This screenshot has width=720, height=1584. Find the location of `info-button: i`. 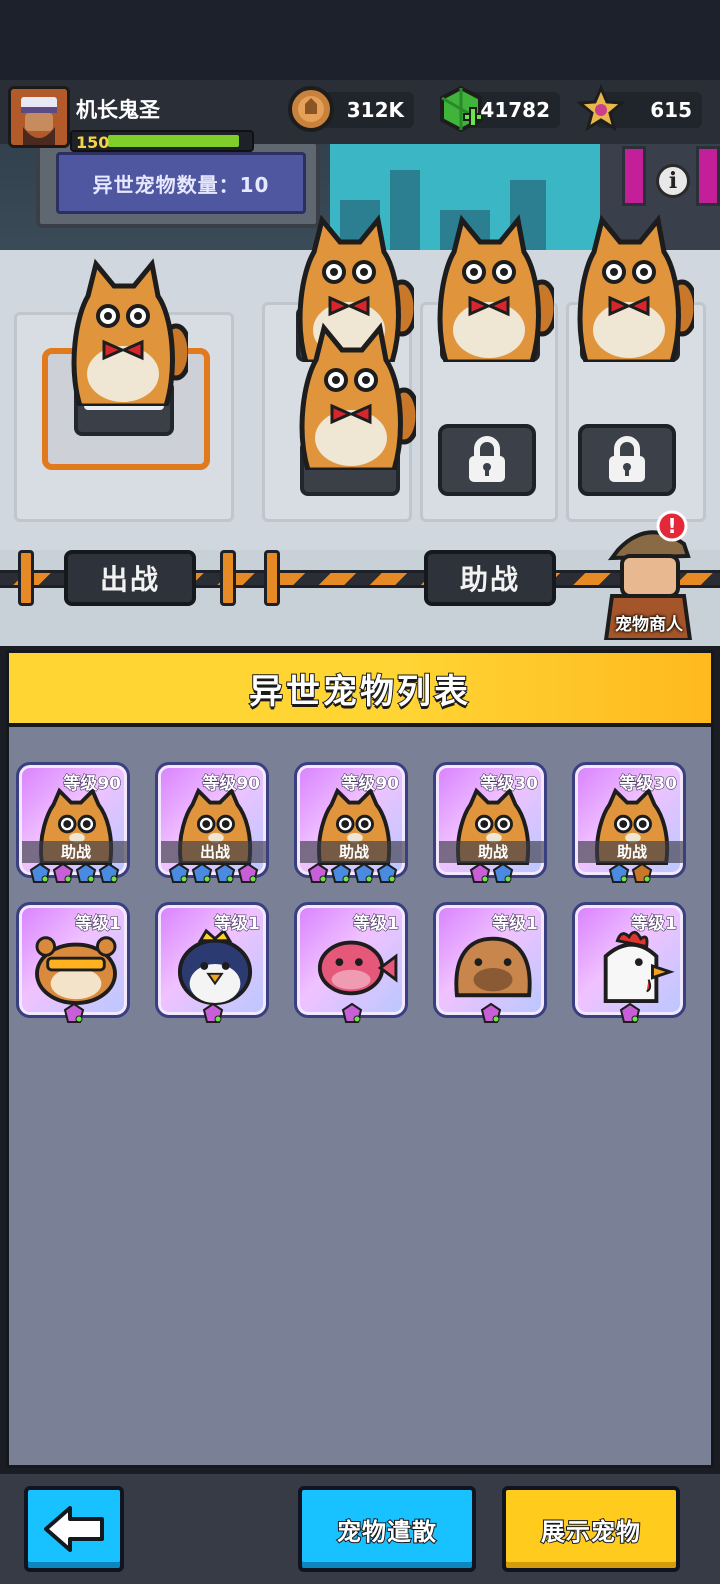

info-button: i is located at coordinates (673, 181).